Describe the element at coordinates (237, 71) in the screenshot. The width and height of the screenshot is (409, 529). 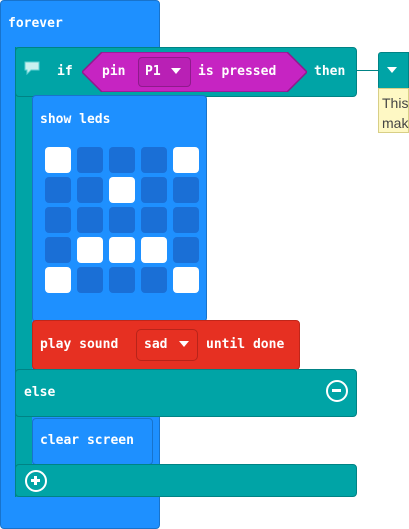
I see `is-pressed-label: is pressed` at that location.